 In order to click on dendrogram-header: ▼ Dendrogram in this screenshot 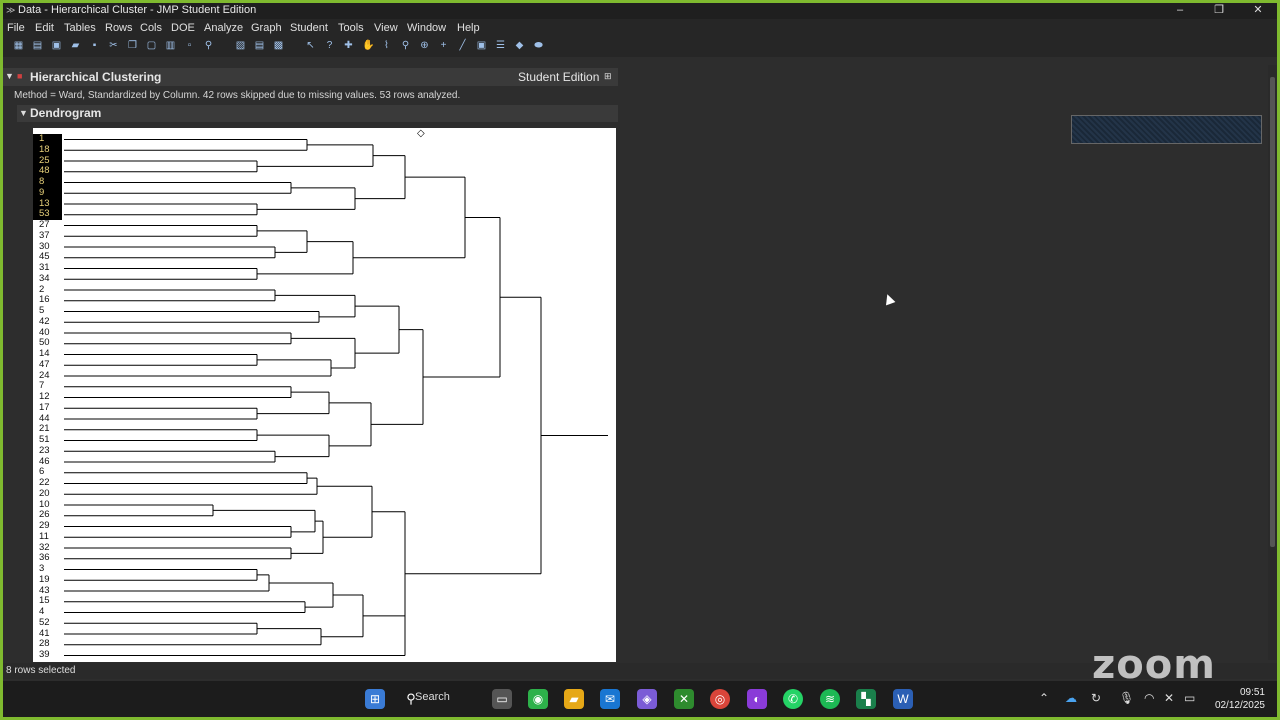, I will do `click(317, 113)`.